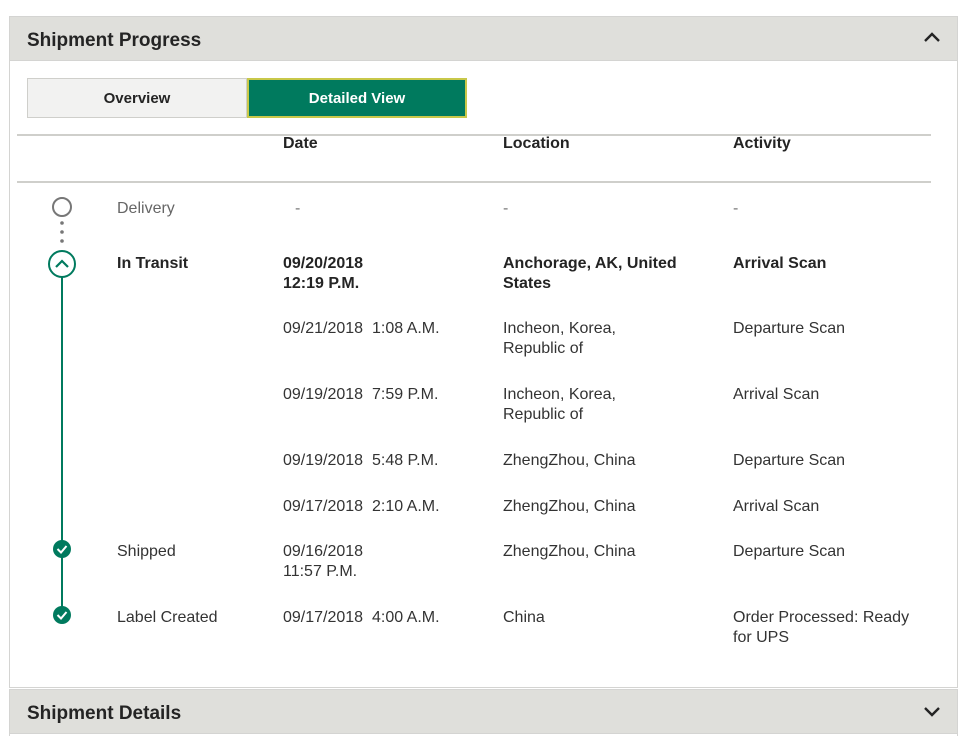  I want to click on status-in-transit: In Transit, so click(152, 264).